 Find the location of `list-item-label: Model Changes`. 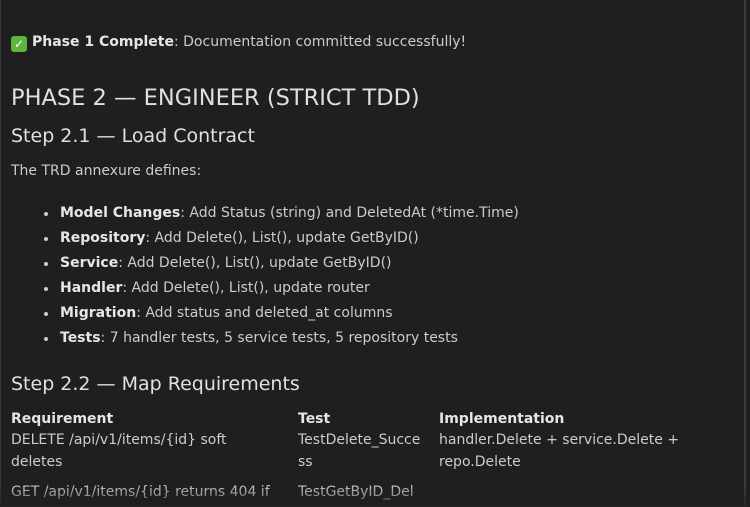

list-item-label: Model Changes is located at coordinates (120, 213).